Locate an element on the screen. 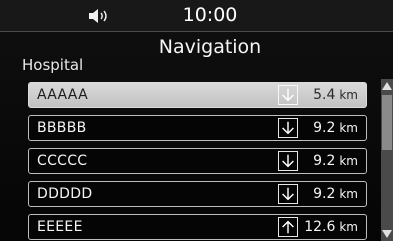 The width and height of the screenshot is (393, 241). scroll-up-triangle-icon is located at coordinates (387, 86).